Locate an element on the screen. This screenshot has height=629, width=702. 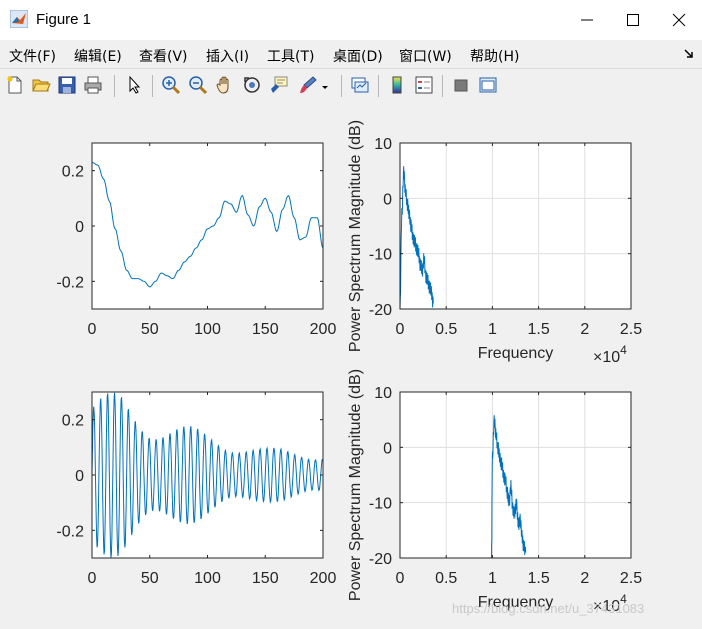
close-icon is located at coordinates (679, 20).